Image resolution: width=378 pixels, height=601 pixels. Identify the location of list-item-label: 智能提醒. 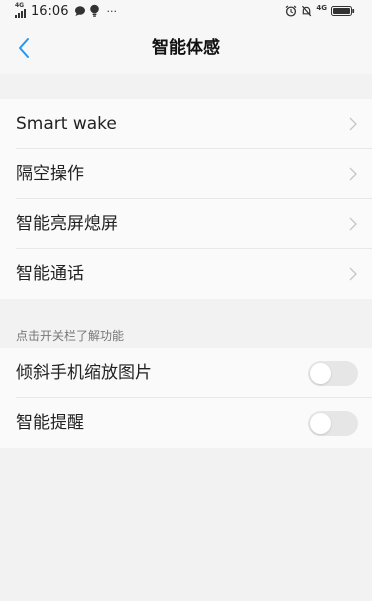
(50, 423).